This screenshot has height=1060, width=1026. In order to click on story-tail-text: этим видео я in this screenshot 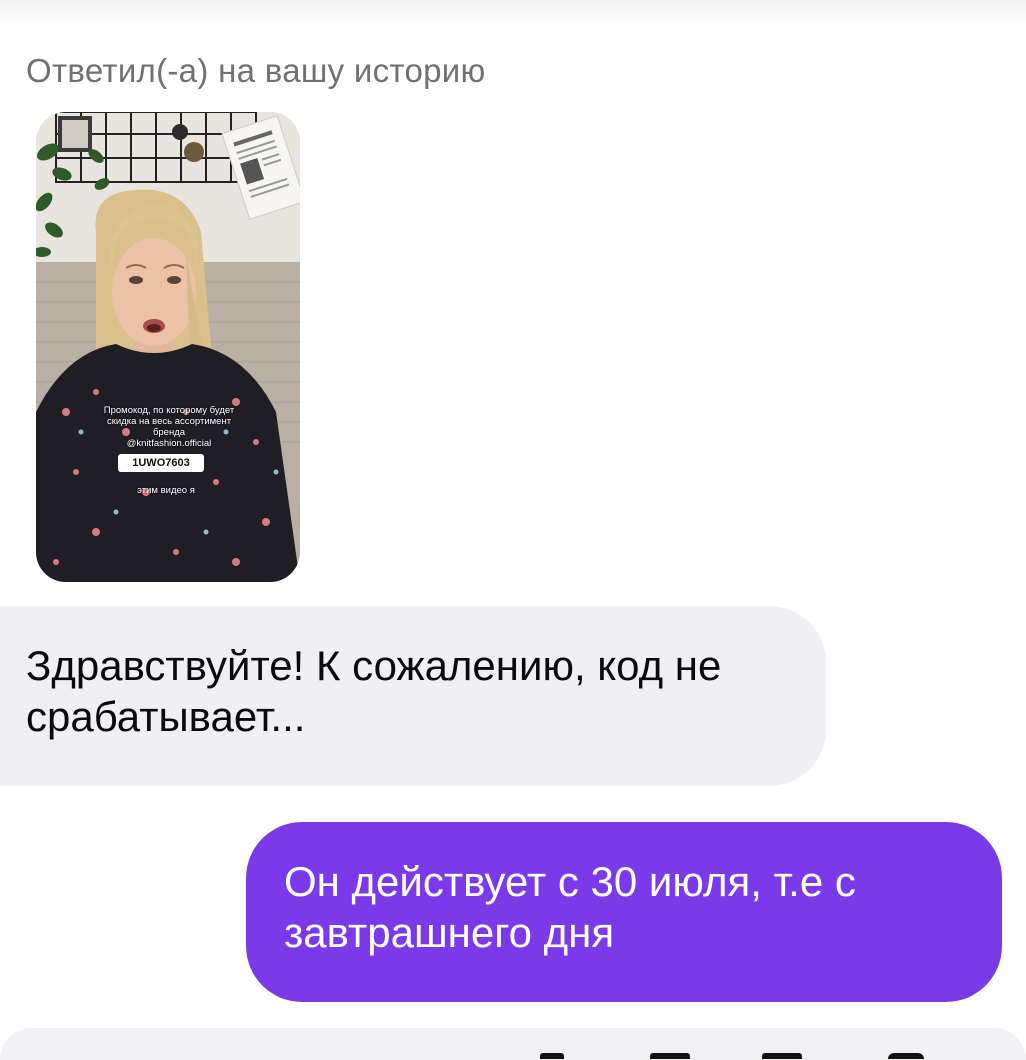, I will do `click(166, 490)`.